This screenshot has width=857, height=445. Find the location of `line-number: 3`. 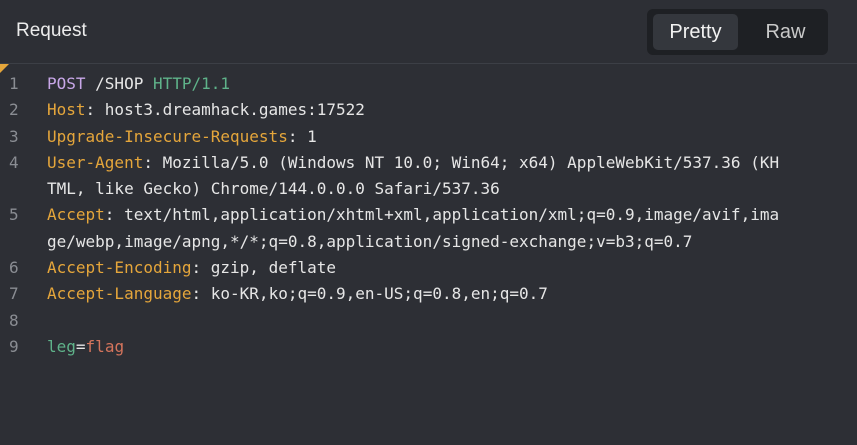

line-number: 3 is located at coordinates (14, 136).